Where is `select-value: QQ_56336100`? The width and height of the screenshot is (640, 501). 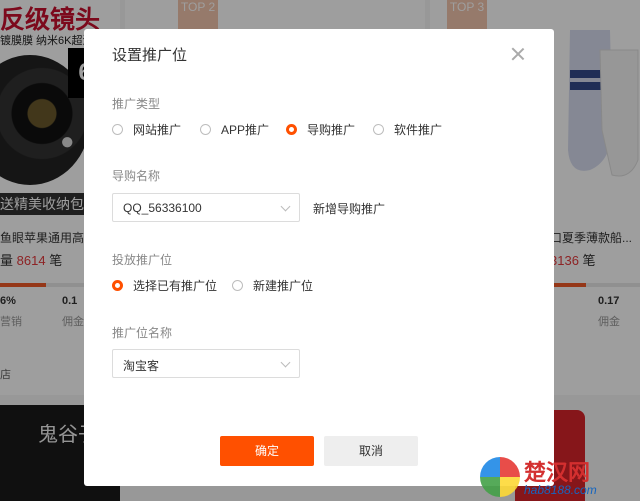
select-value: QQ_56336100 is located at coordinates (162, 208).